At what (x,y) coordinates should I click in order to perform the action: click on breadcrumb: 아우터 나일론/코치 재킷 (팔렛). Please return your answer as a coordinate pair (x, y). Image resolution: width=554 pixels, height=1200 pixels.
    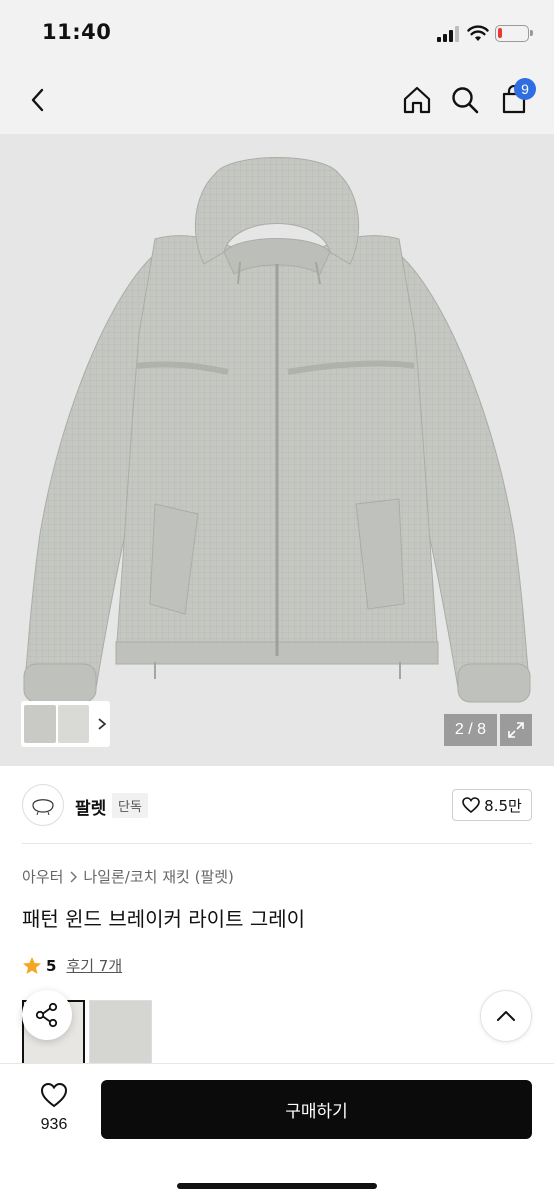
    Looking at the image, I should click on (128, 876).